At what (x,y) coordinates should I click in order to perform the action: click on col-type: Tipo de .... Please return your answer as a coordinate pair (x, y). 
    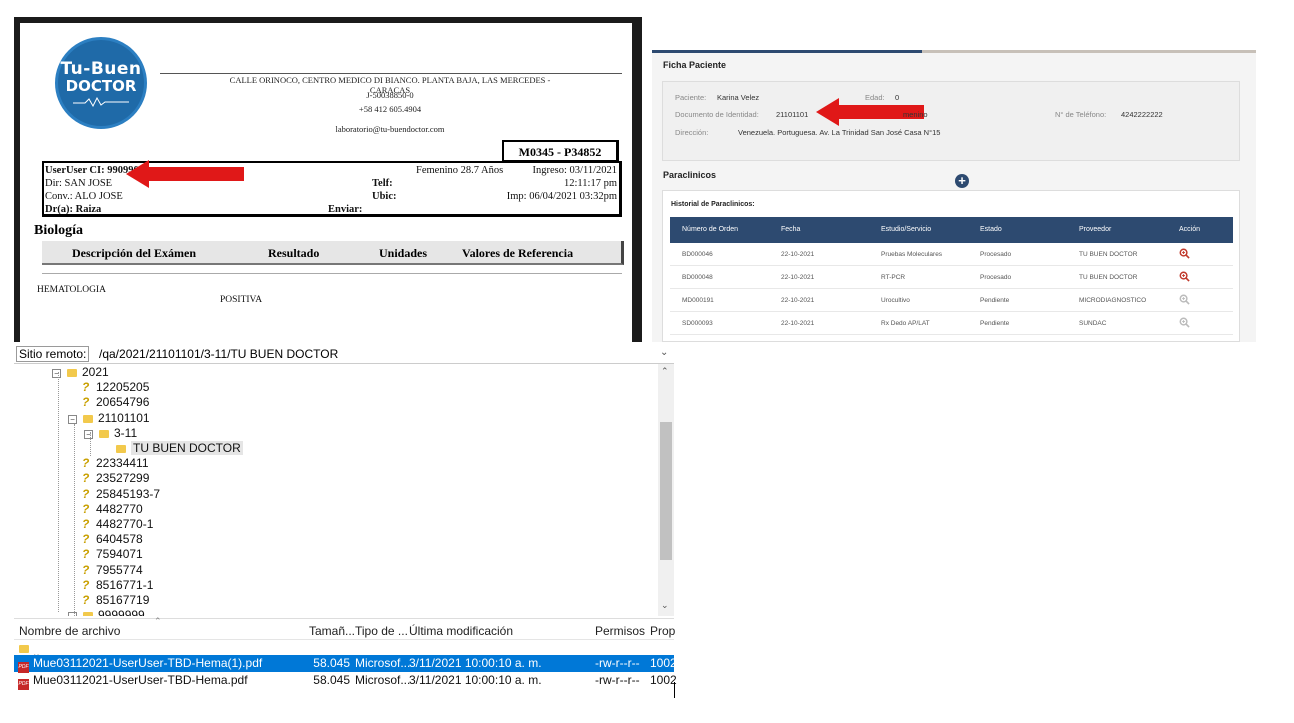
    Looking at the image, I should click on (381, 631).